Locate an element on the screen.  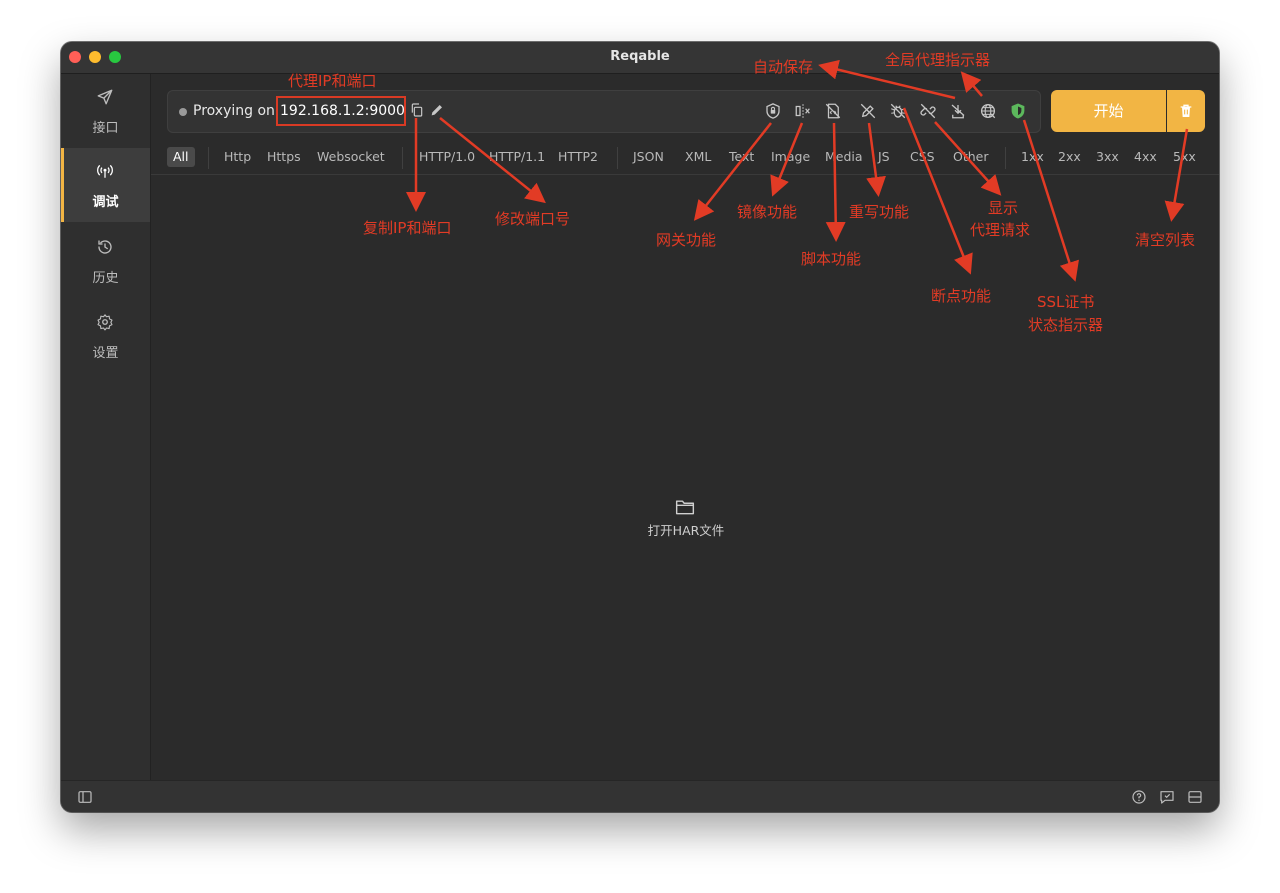
annotation-mirror: 镜像功能 is located at coordinates (767, 212).